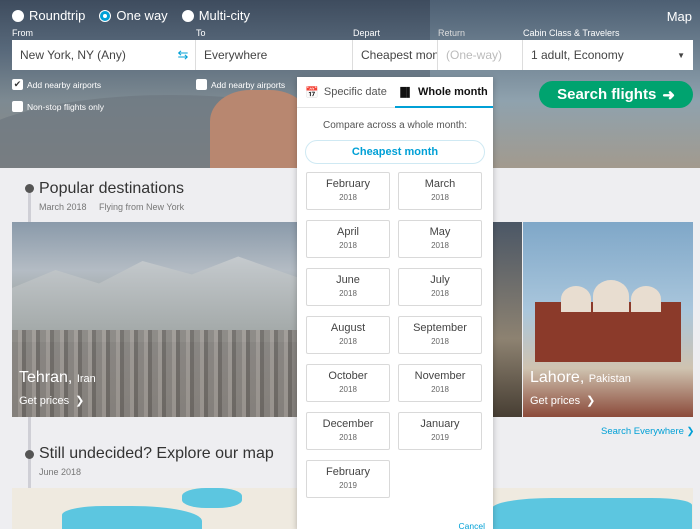 Image resolution: width=700 pixels, height=529 pixels. What do you see at coordinates (348, 424) in the screenshot?
I see `month-name: December` at bounding box center [348, 424].